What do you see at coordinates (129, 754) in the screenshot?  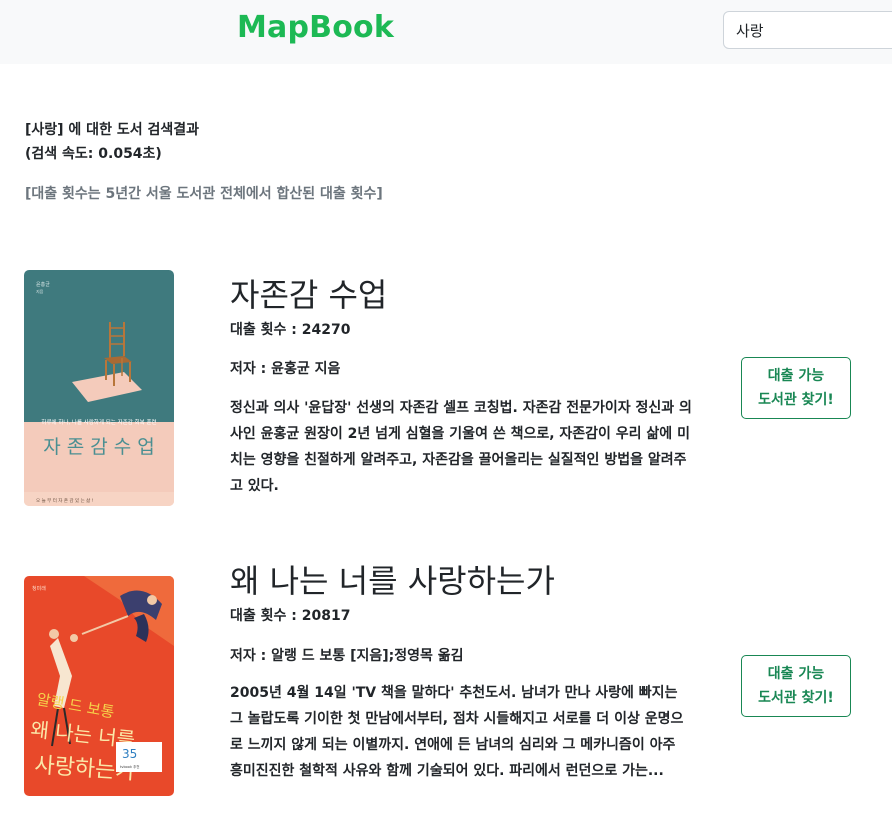 I see `svg-text: 35` at bounding box center [129, 754].